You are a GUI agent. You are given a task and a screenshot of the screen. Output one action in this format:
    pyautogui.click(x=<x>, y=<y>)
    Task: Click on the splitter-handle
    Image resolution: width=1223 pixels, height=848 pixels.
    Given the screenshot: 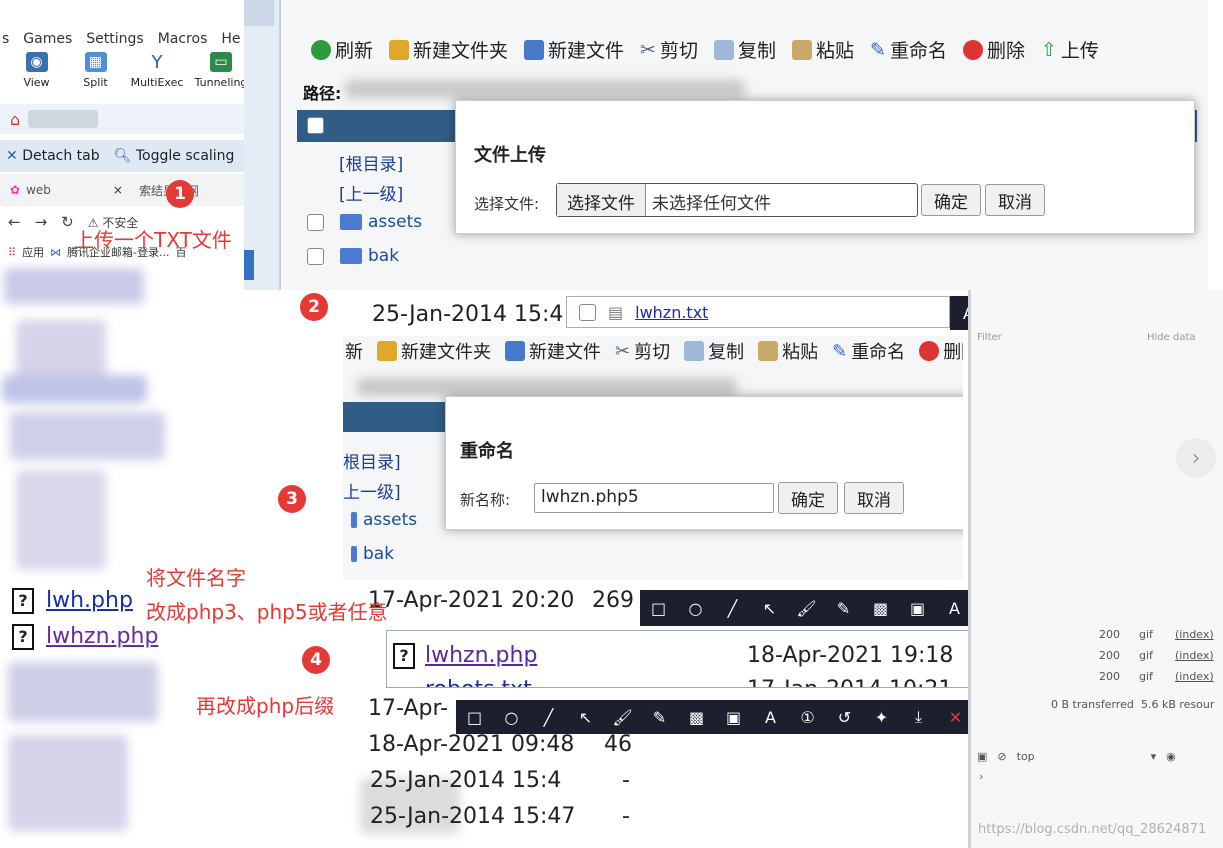 What is the action you would take?
    pyautogui.click(x=249, y=265)
    